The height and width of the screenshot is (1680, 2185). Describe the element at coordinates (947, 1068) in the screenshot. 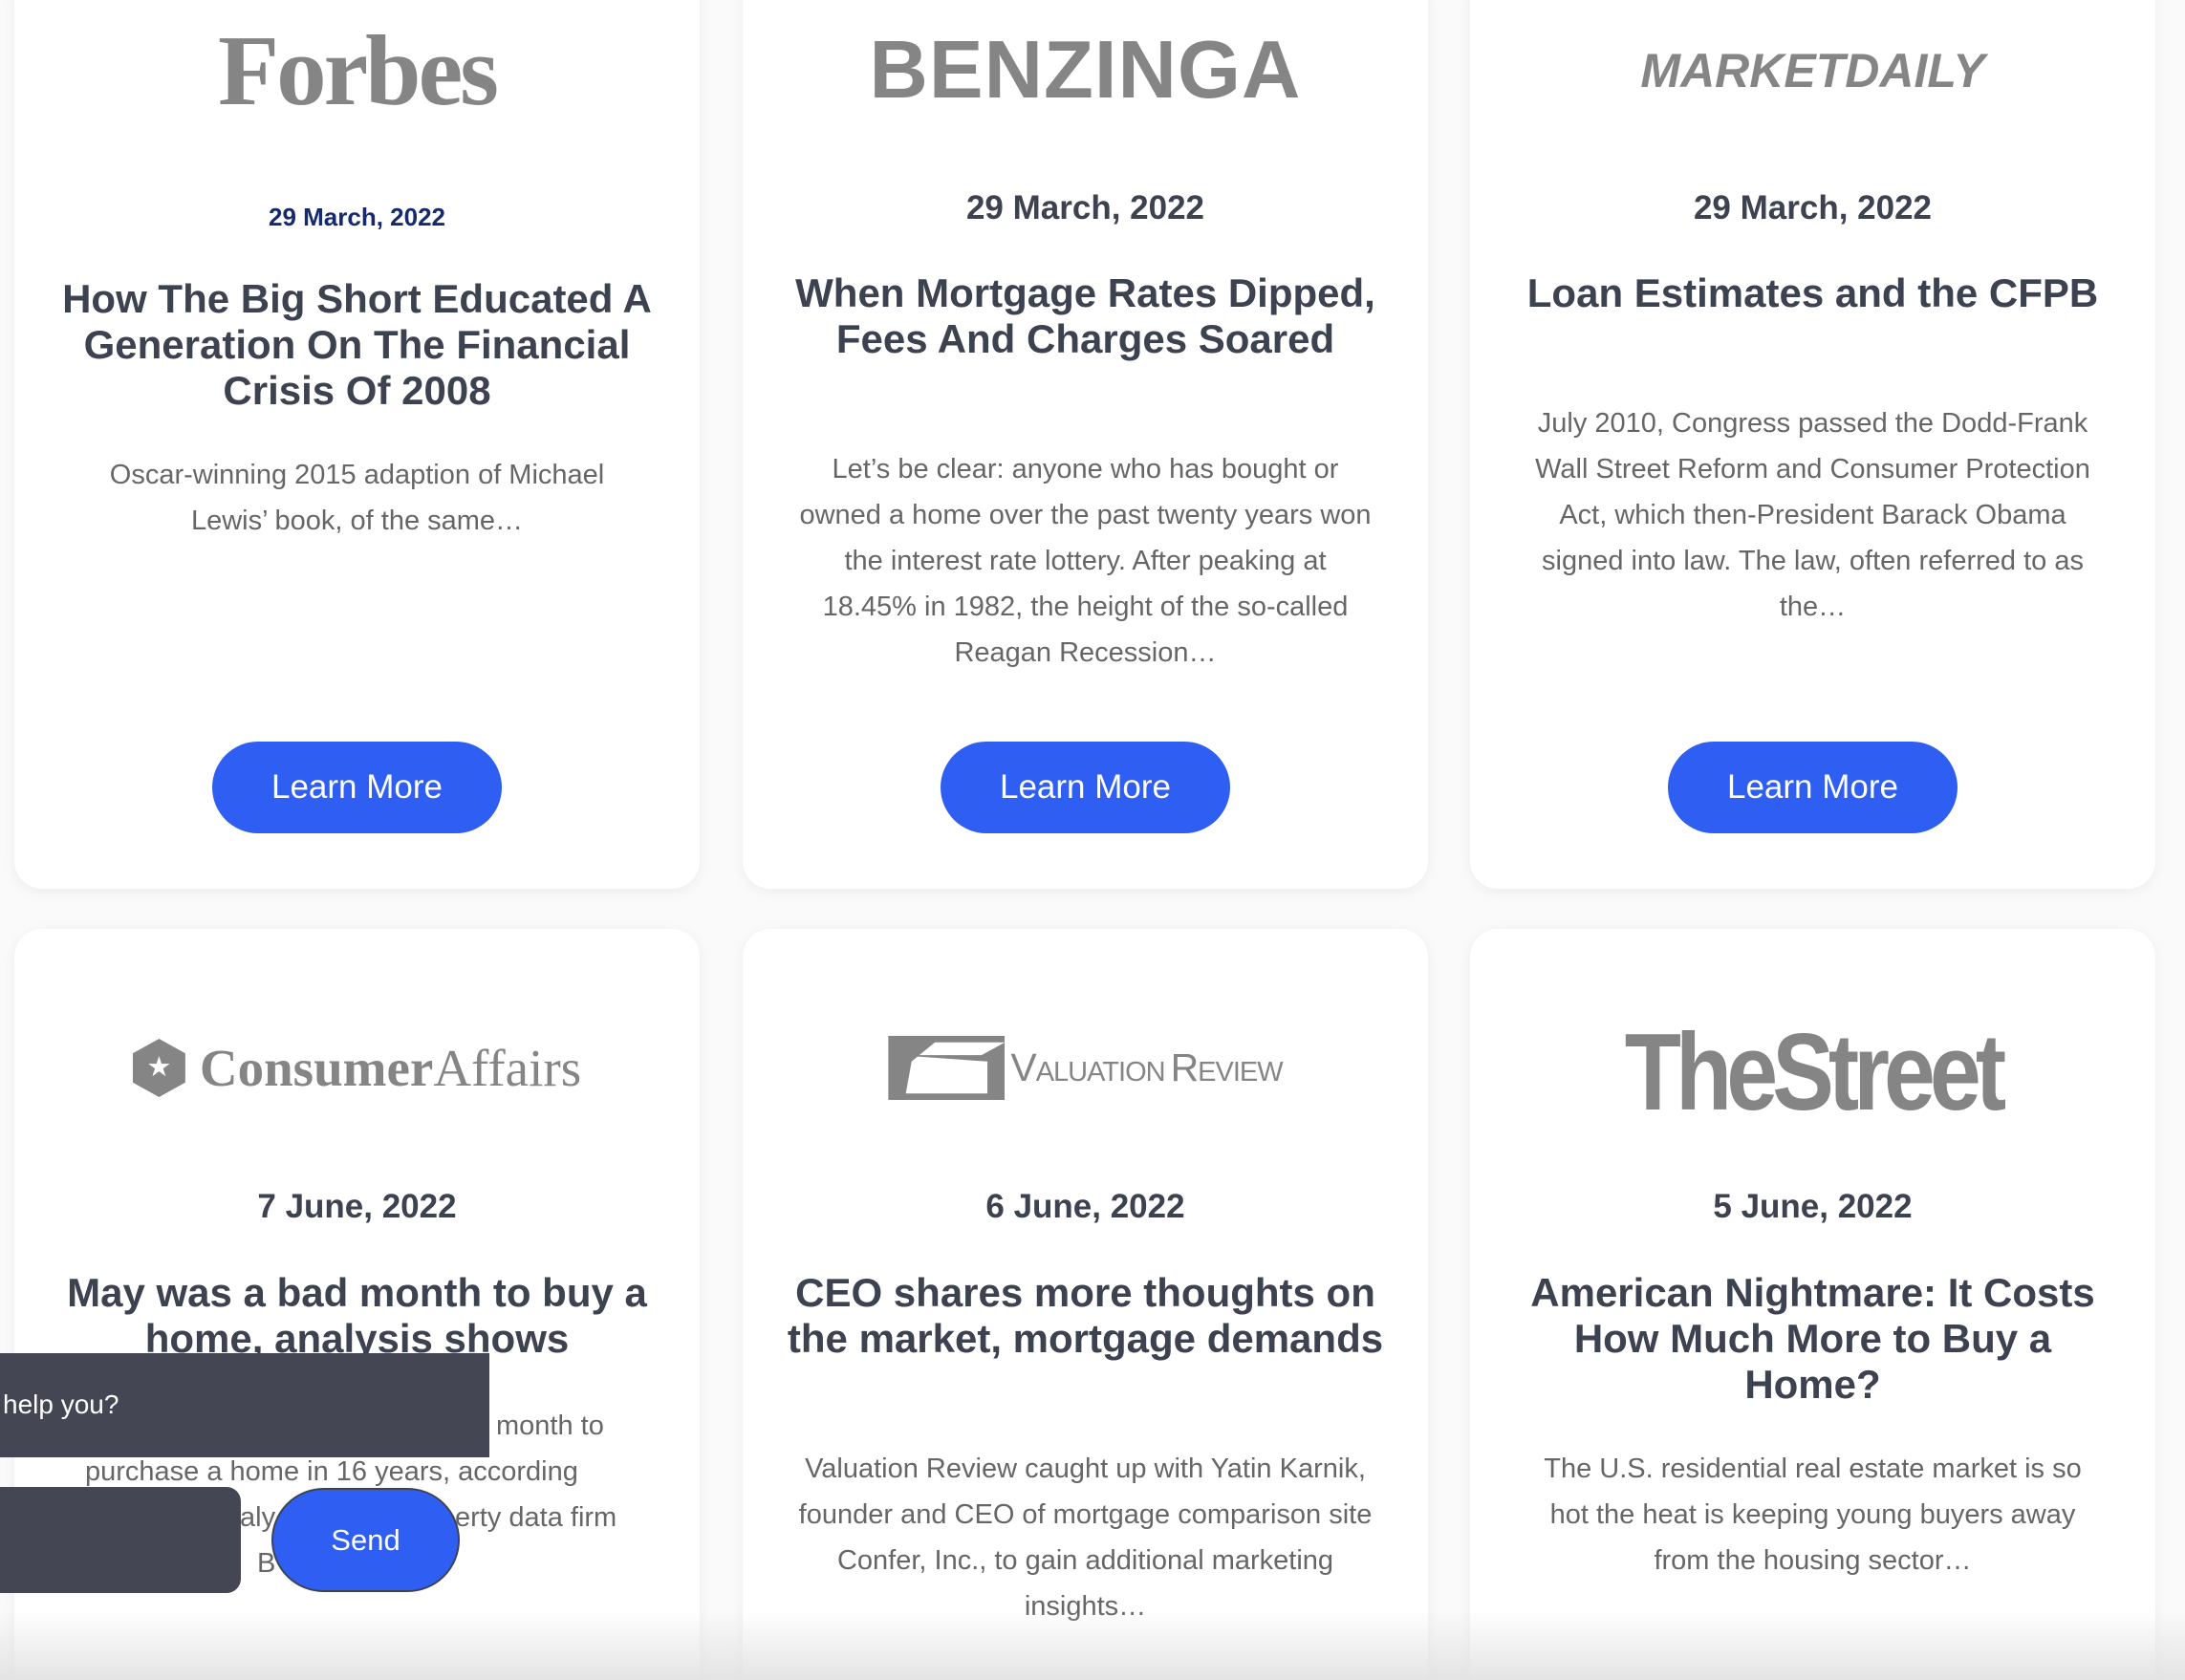

I see `house-roof-icon` at that location.